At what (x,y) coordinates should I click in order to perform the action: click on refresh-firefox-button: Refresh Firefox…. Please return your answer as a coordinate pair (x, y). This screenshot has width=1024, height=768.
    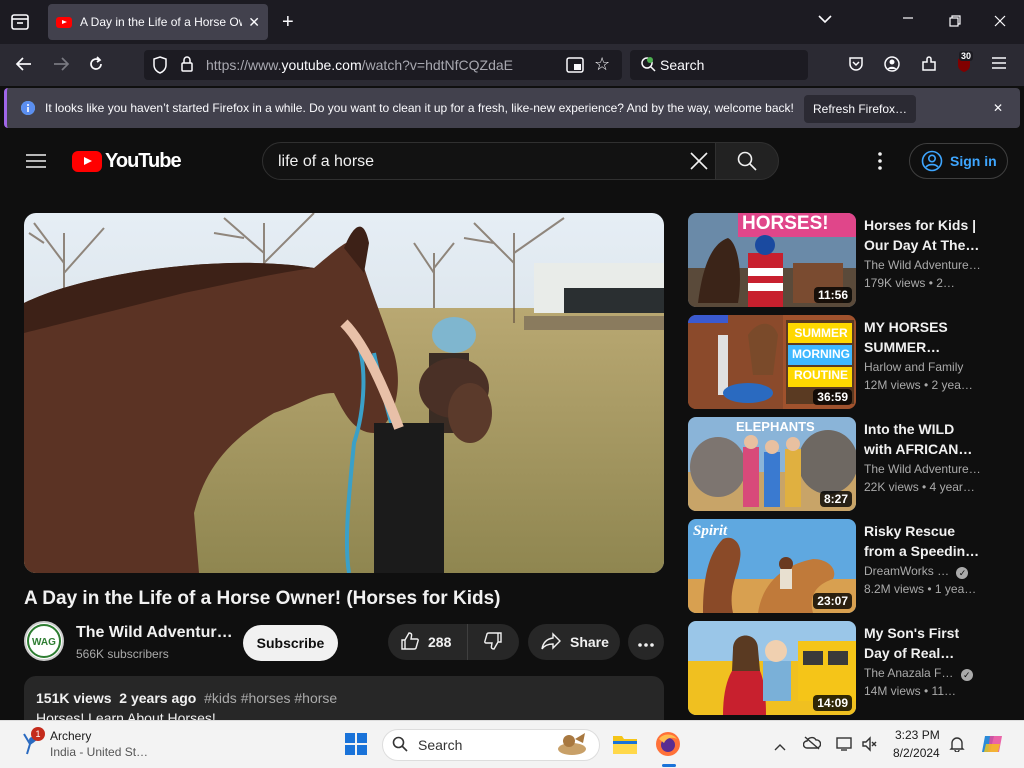
    Looking at the image, I should click on (860, 109).